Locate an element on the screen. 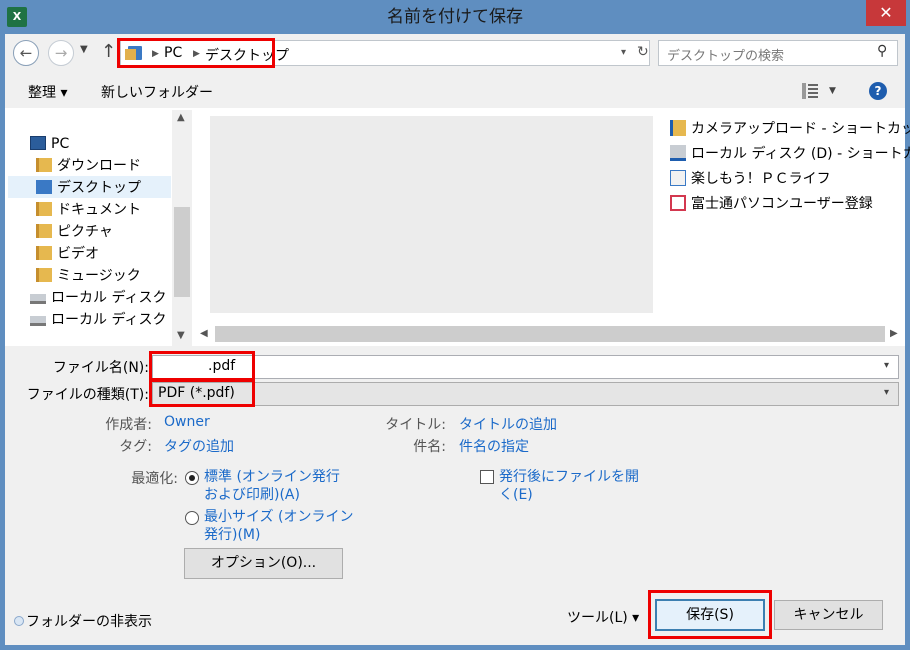 Image resolution: width=910 pixels, height=650 pixels. blank-thumbnail-area is located at coordinates (431, 214).